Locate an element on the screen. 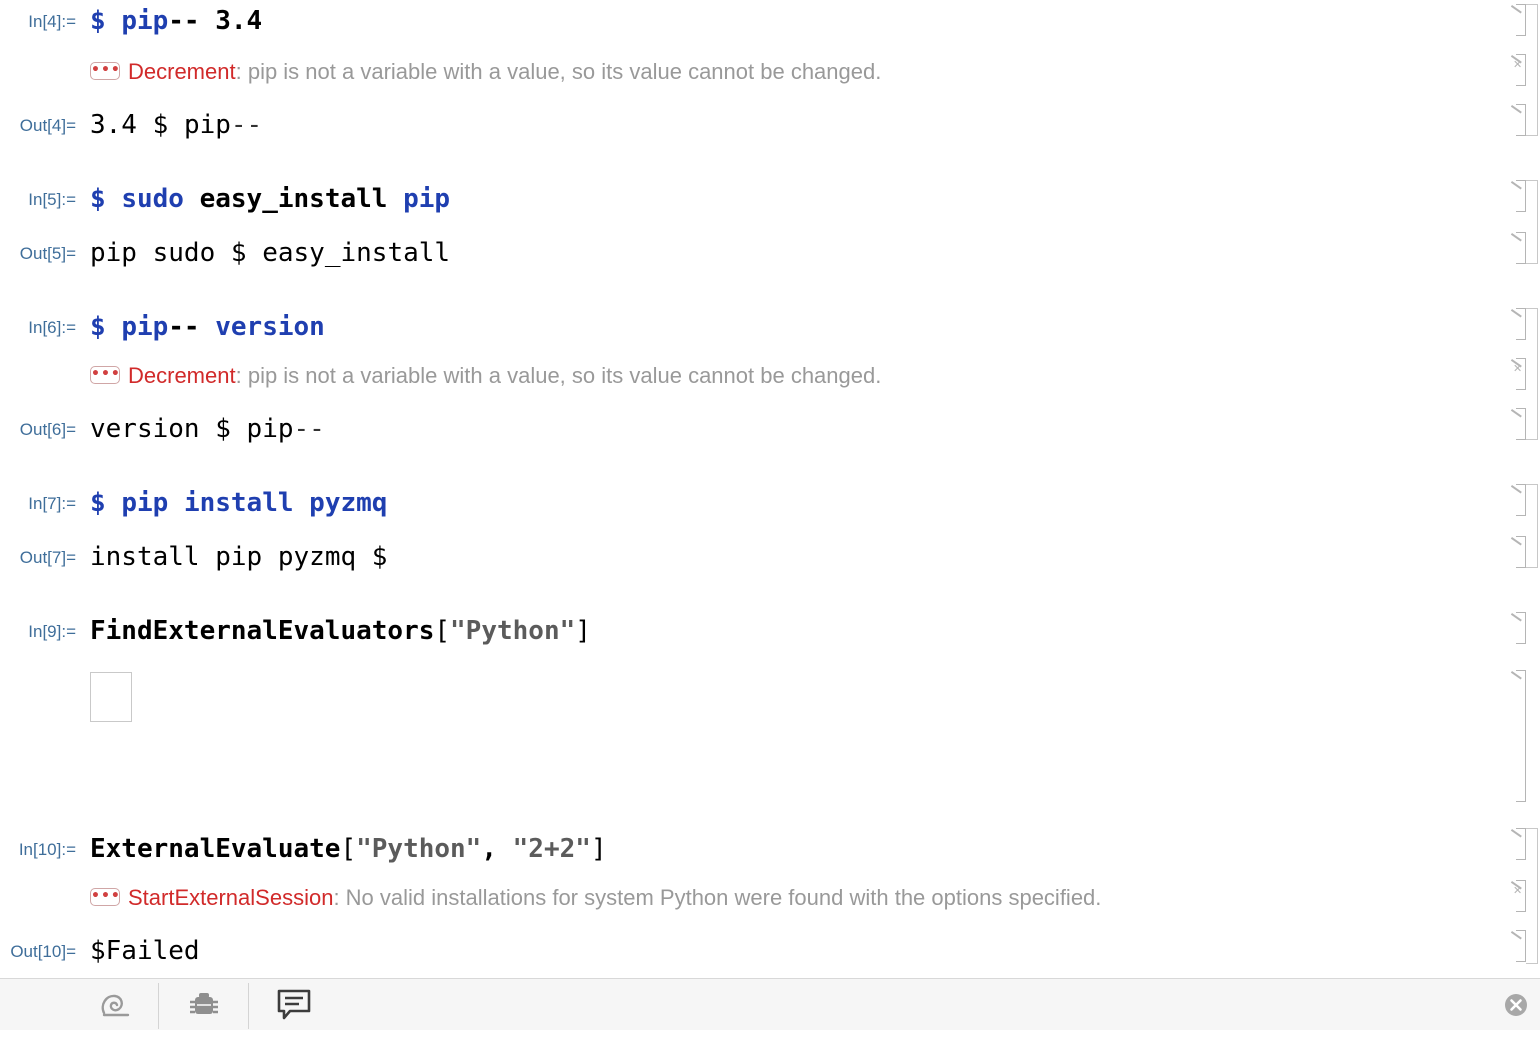  message-icon is located at coordinates (294, 1005).